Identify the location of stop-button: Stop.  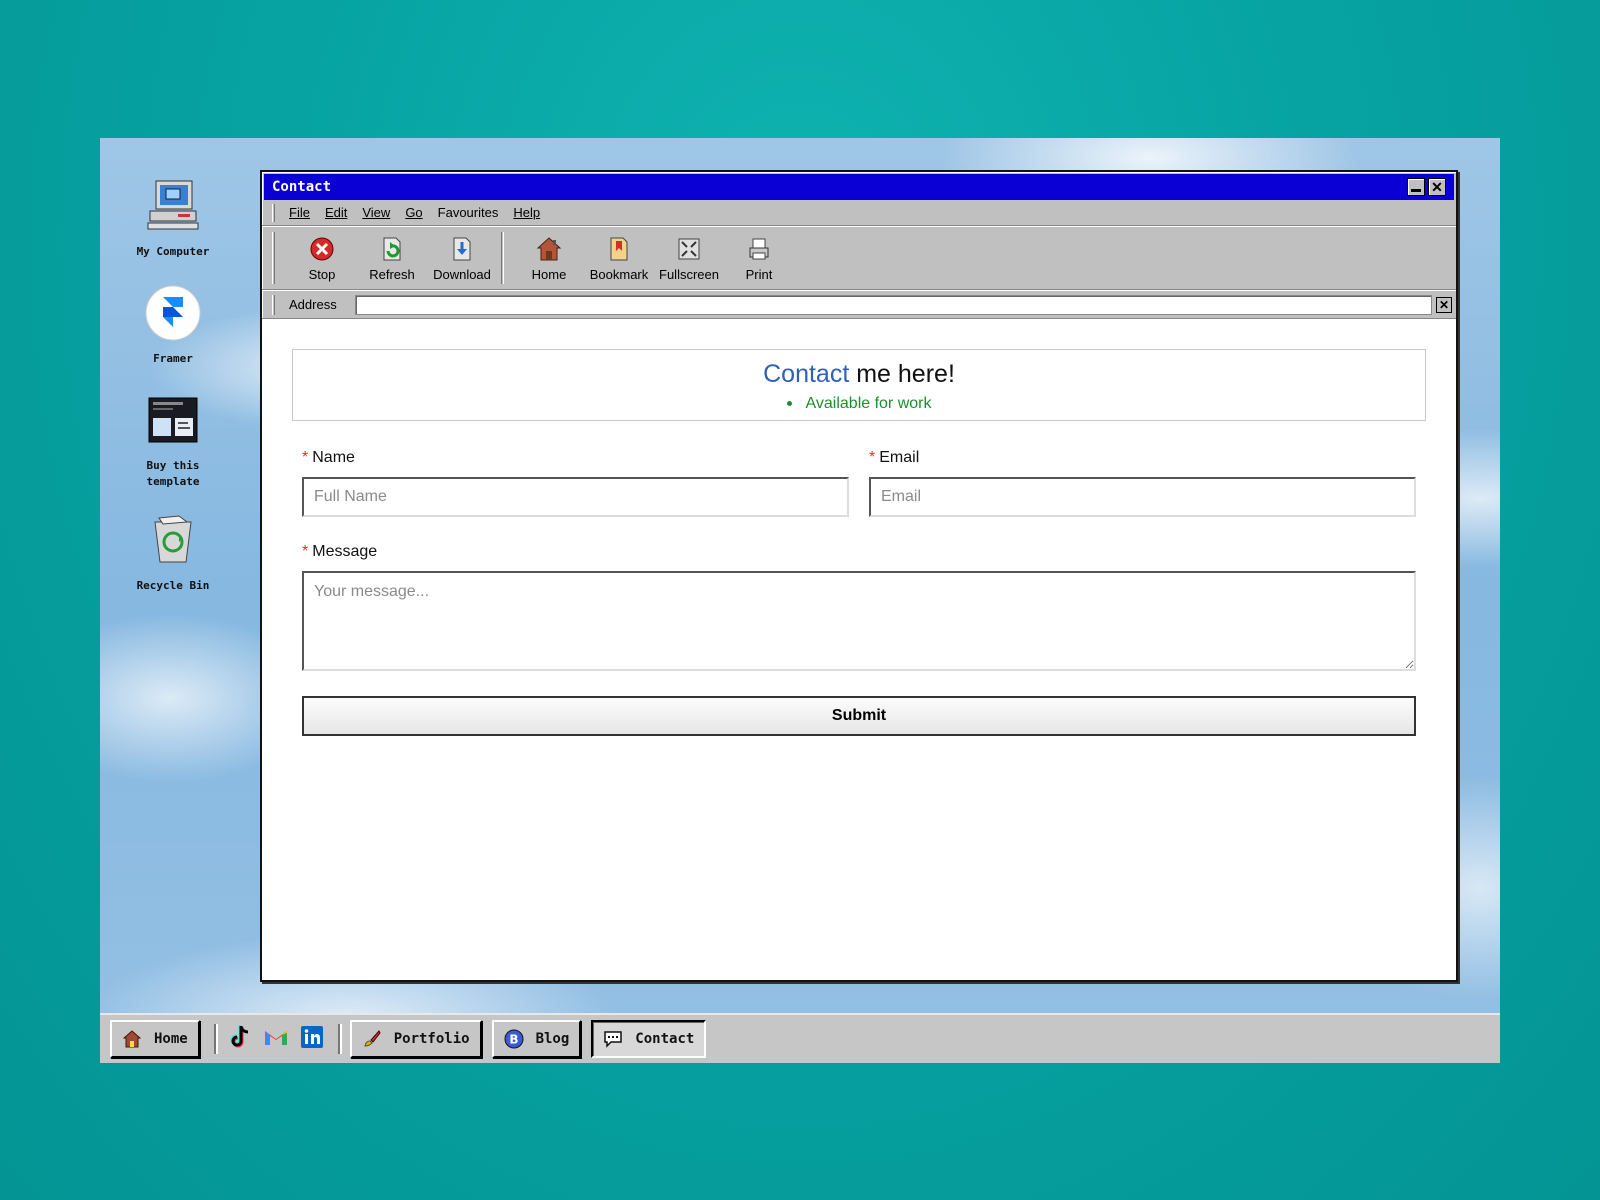
(322, 258).